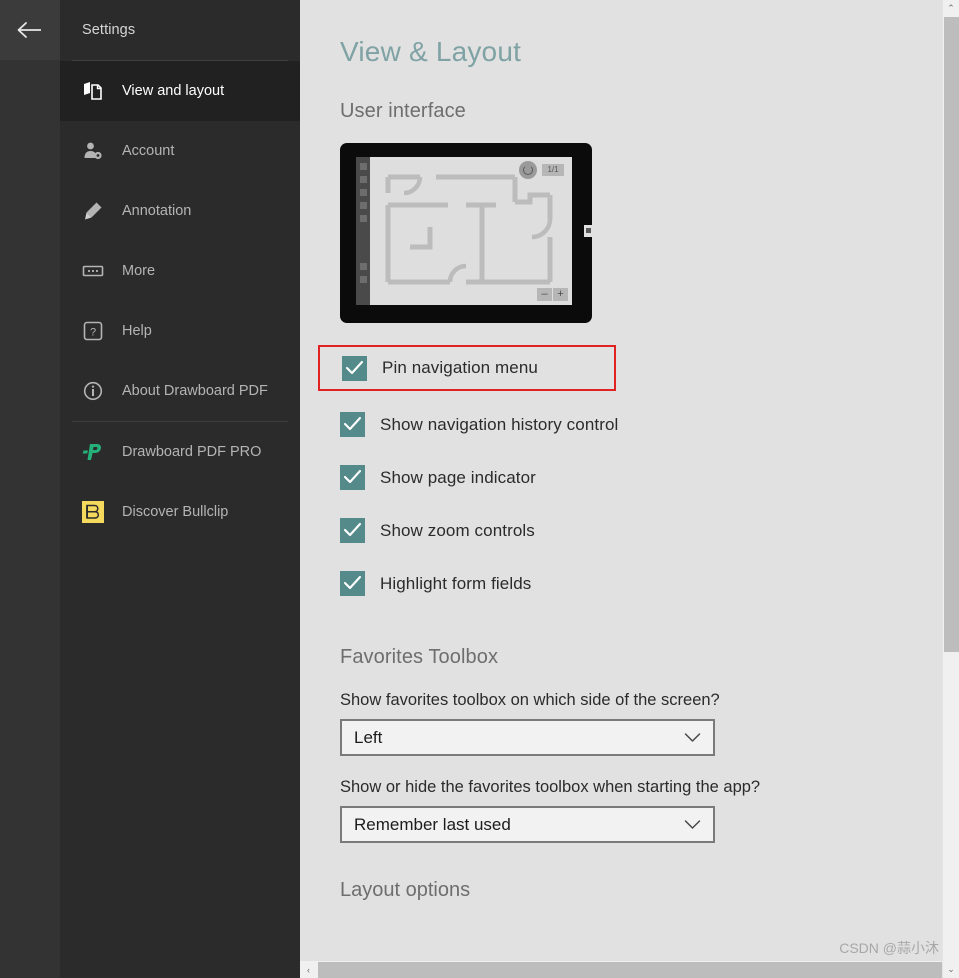 The image size is (959, 978). Describe the element at coordinates (419, 657) in the screenshot. I see `favorites-toolbox-heading: Favorites Toolbox` at that location.